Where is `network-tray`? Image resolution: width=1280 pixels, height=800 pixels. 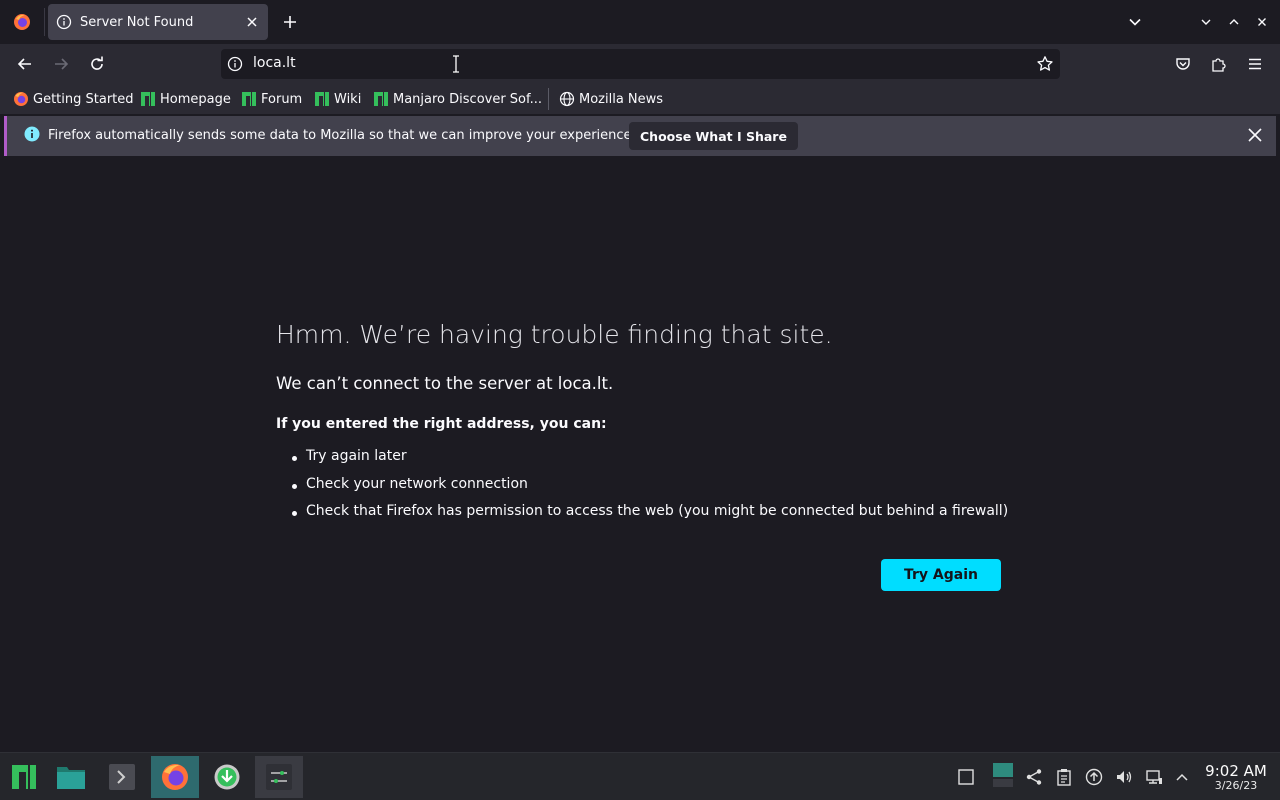 network-tray is located at coordinates (1154, 777).